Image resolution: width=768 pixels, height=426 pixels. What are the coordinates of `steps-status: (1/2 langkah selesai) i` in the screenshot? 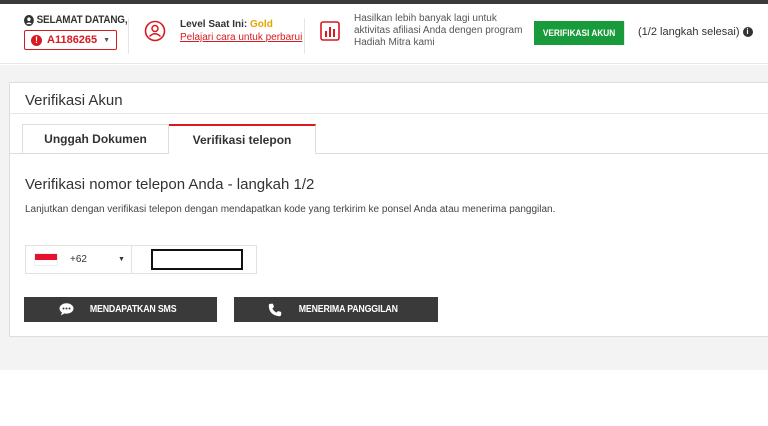 It's located at (695, 32).